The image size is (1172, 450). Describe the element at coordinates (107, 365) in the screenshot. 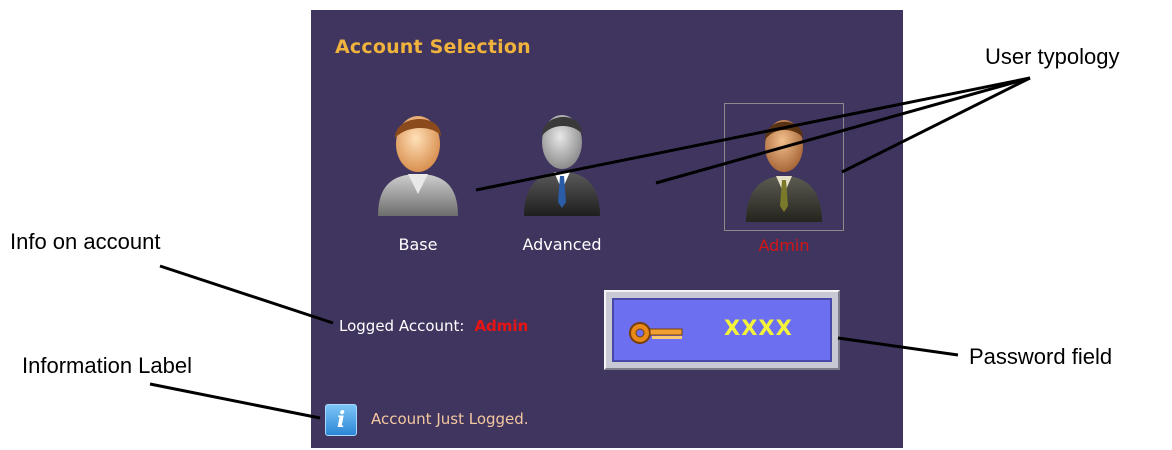

I see `annotation-information-label: Information Label` at that location.